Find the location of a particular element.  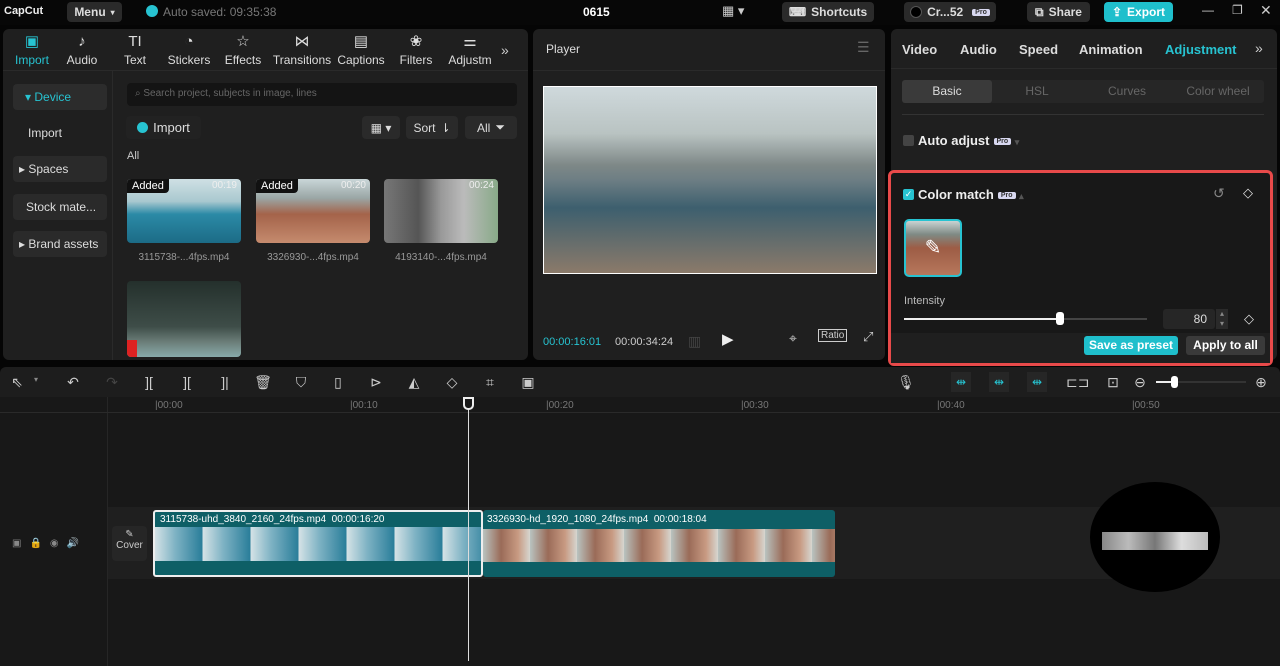

link-icon: ⇹ is located at coordinates (1037, 382).